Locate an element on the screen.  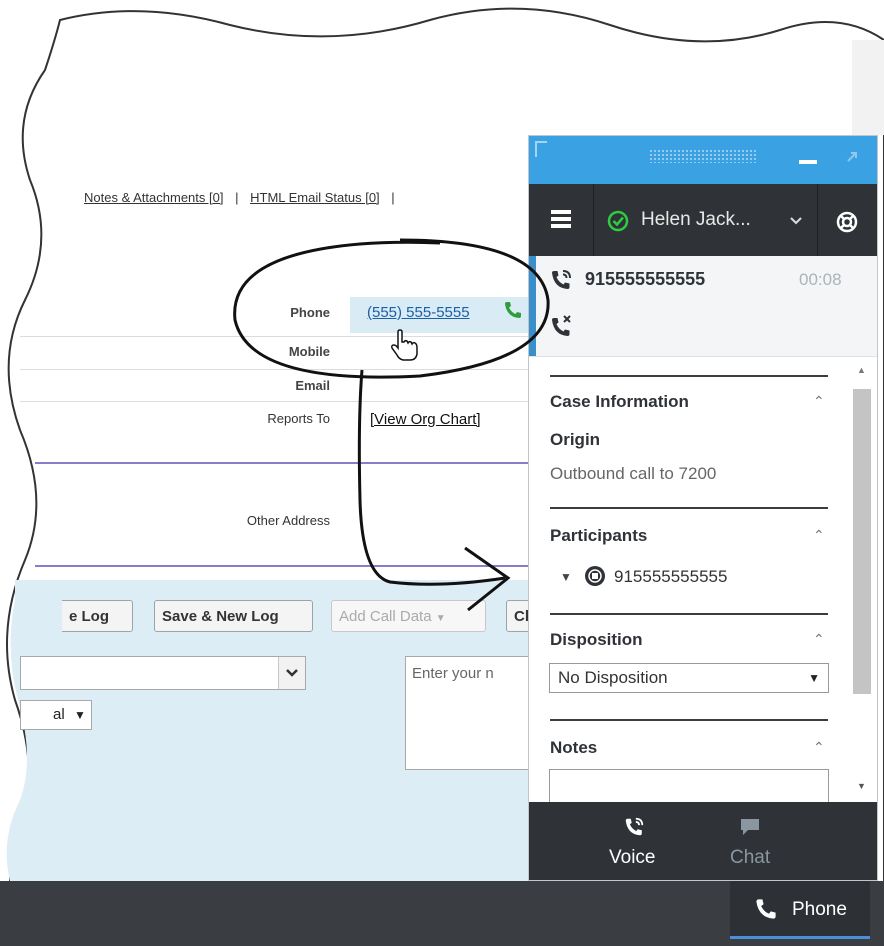
comments-placeholder: Enter your n is located at coordinates (453, 673).